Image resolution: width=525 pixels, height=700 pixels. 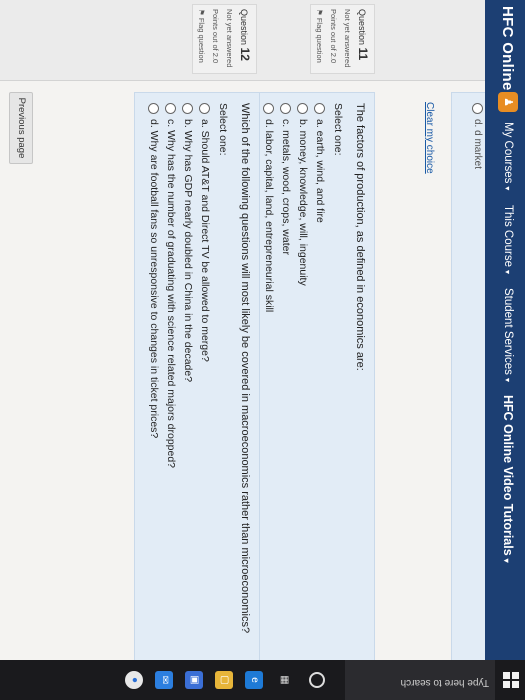 I want to click on chrome-icon: ●, so click(x=134, y=680).